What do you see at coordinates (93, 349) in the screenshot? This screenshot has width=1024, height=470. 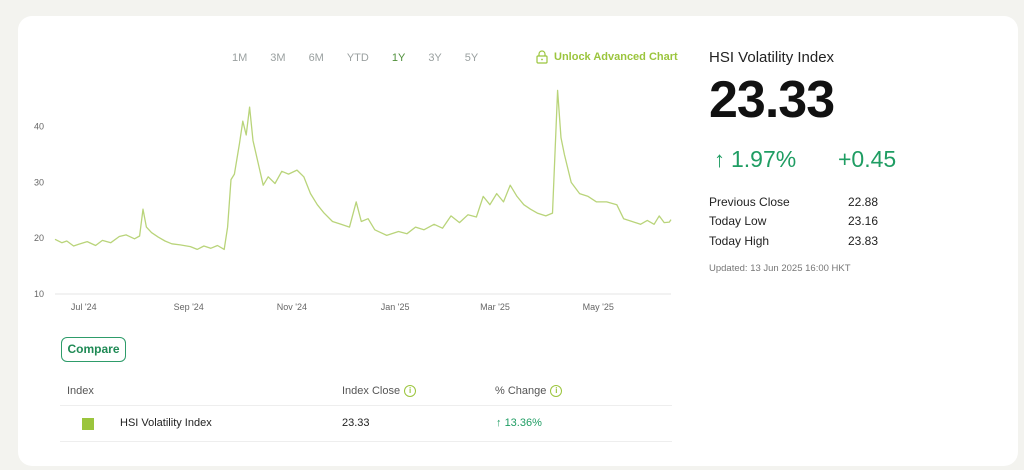 I see `compare-button: Compare` at bounding box center [93, 349].